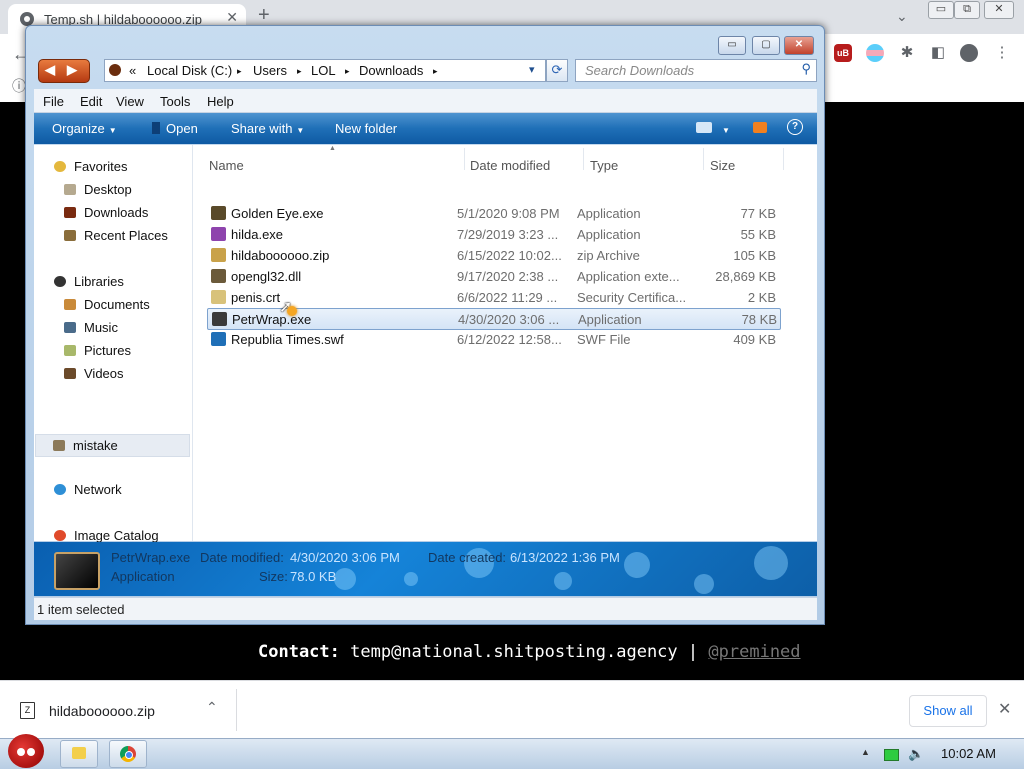 This screenshot has width=1024, height=769. Describe the element at coordinates (175, 101) in the screenshot. I see `menu-tools: Tools` at that location.